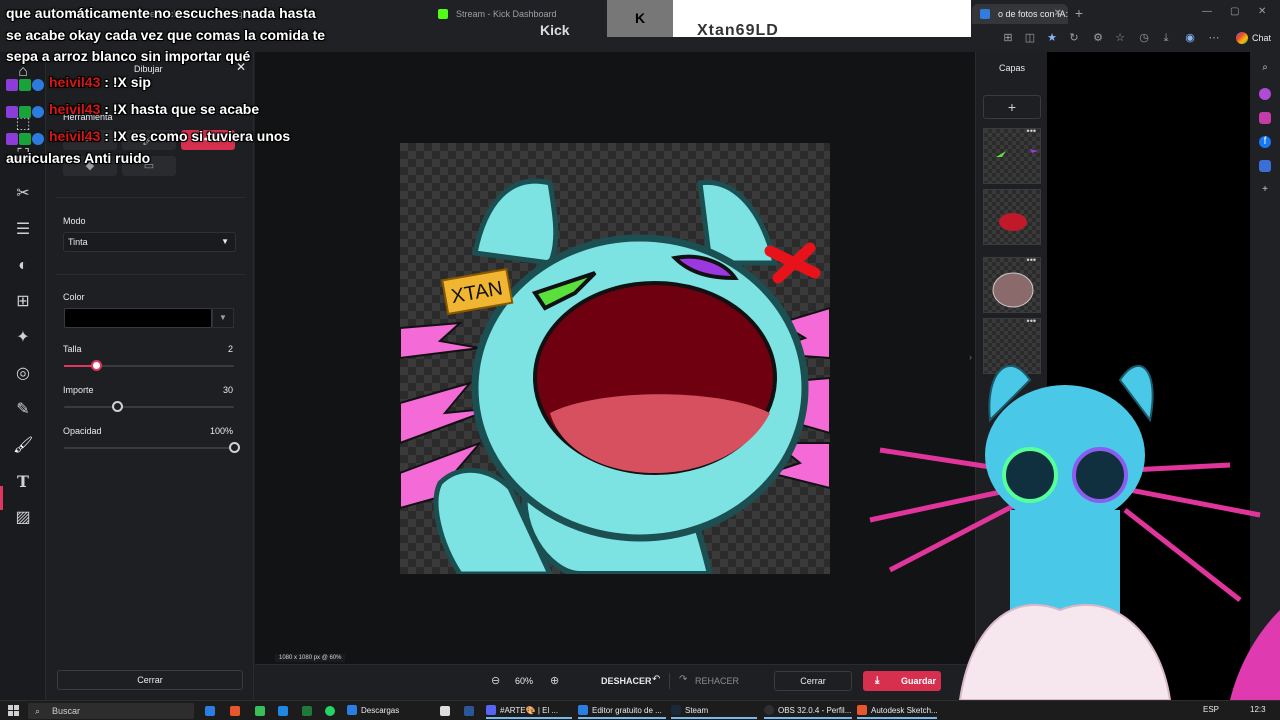 The image size is (1280, 720). Describe the element at coordinates (554, 680) in the screenshot. I see `zoom-in-icon: ⊕` at that location.